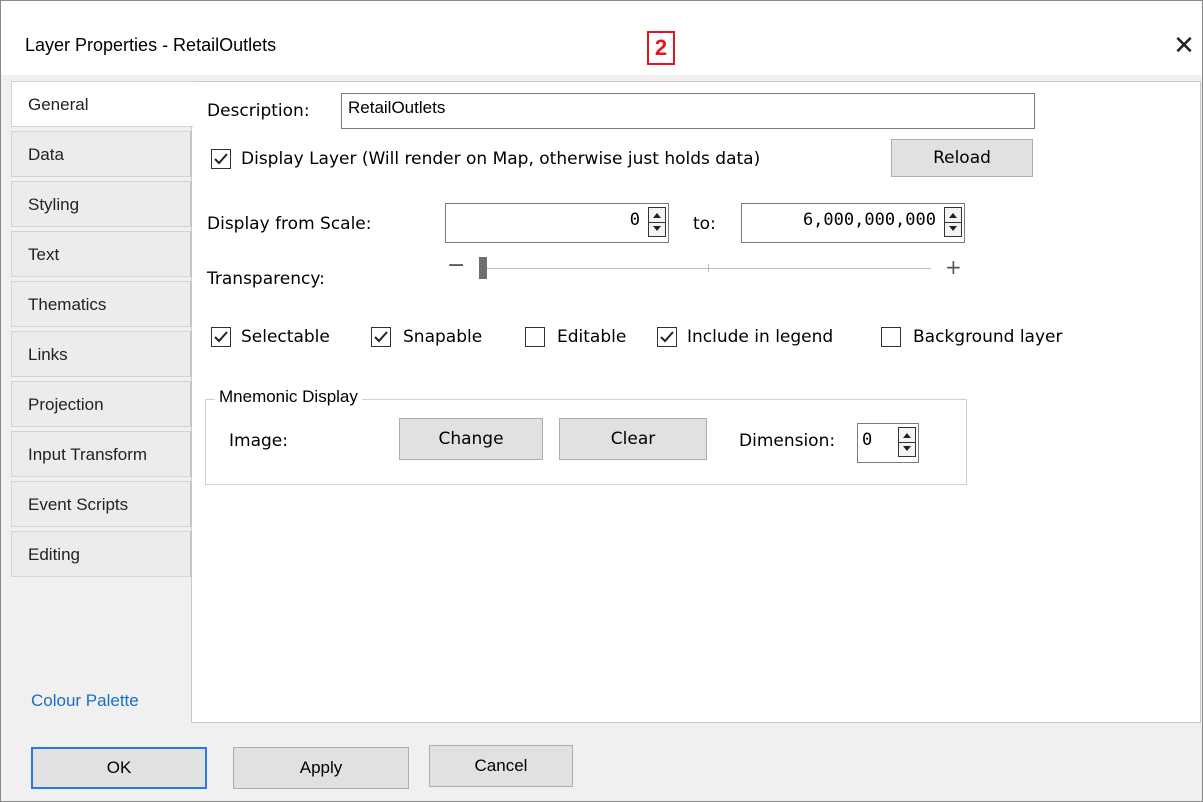 This screenshot has height=802, width=1203. What do you see at coordinates (760, 337) in the screenshot?
I see `include-legend-label: Include in legend` at bounding box center [760, 337].